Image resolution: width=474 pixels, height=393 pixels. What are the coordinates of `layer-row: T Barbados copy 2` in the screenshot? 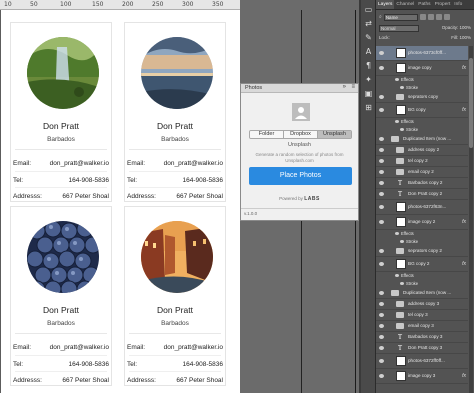 It's located at (422, 183).